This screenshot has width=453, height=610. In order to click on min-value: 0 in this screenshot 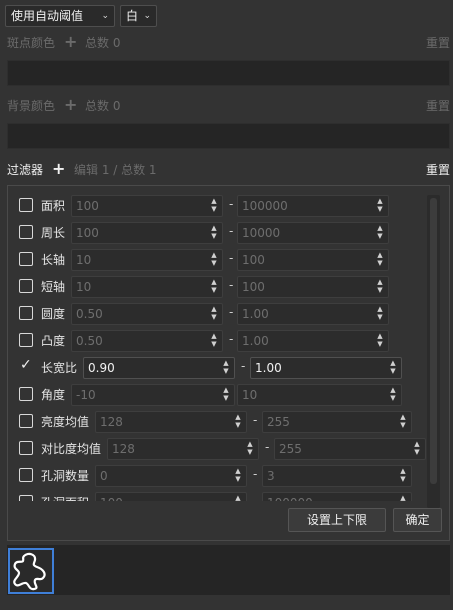, I will do `click(104, 476)`.